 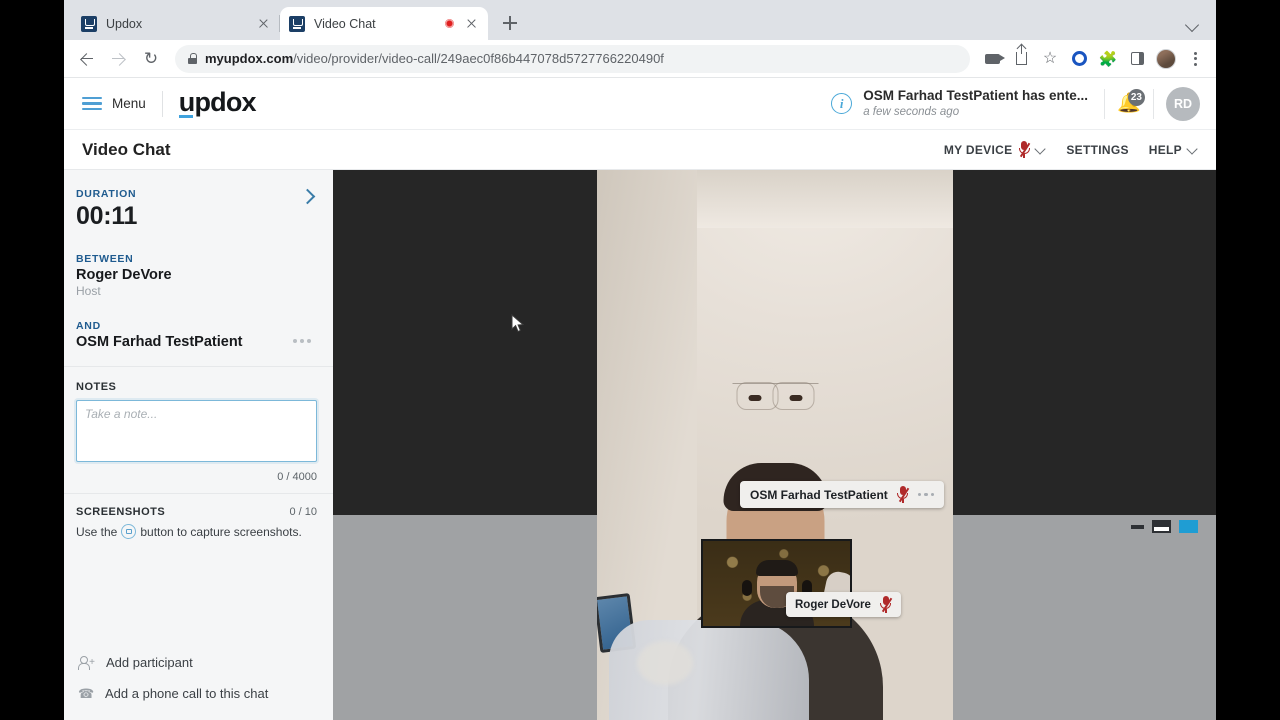 I want to click on updox-logo: updox, so click(x=217, y=103).